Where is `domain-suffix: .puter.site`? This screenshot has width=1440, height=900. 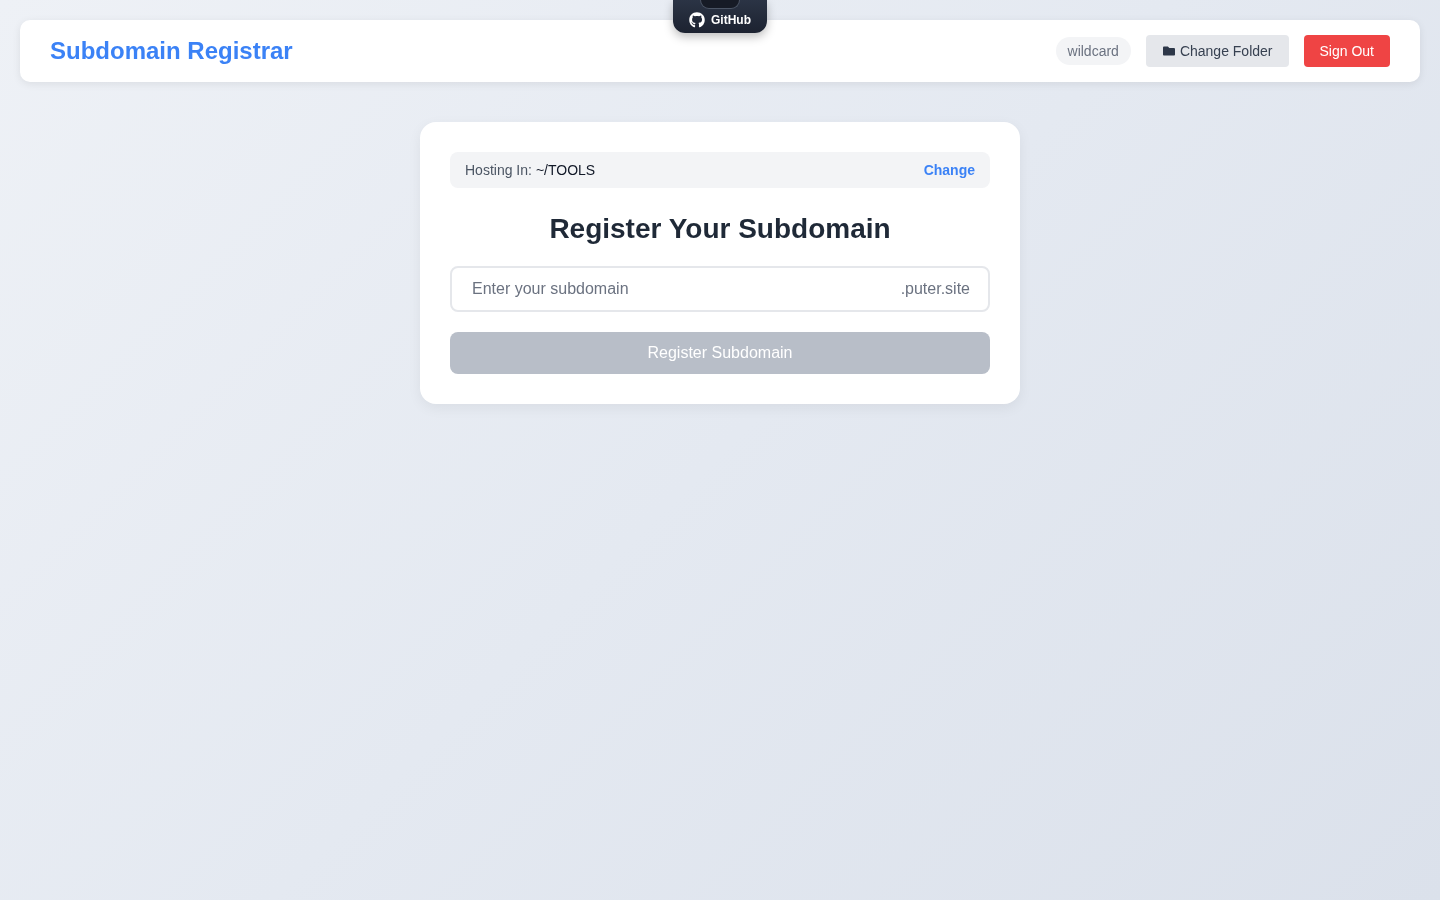
domain-suffix: .puter.site is located at coordinates (935, 289).